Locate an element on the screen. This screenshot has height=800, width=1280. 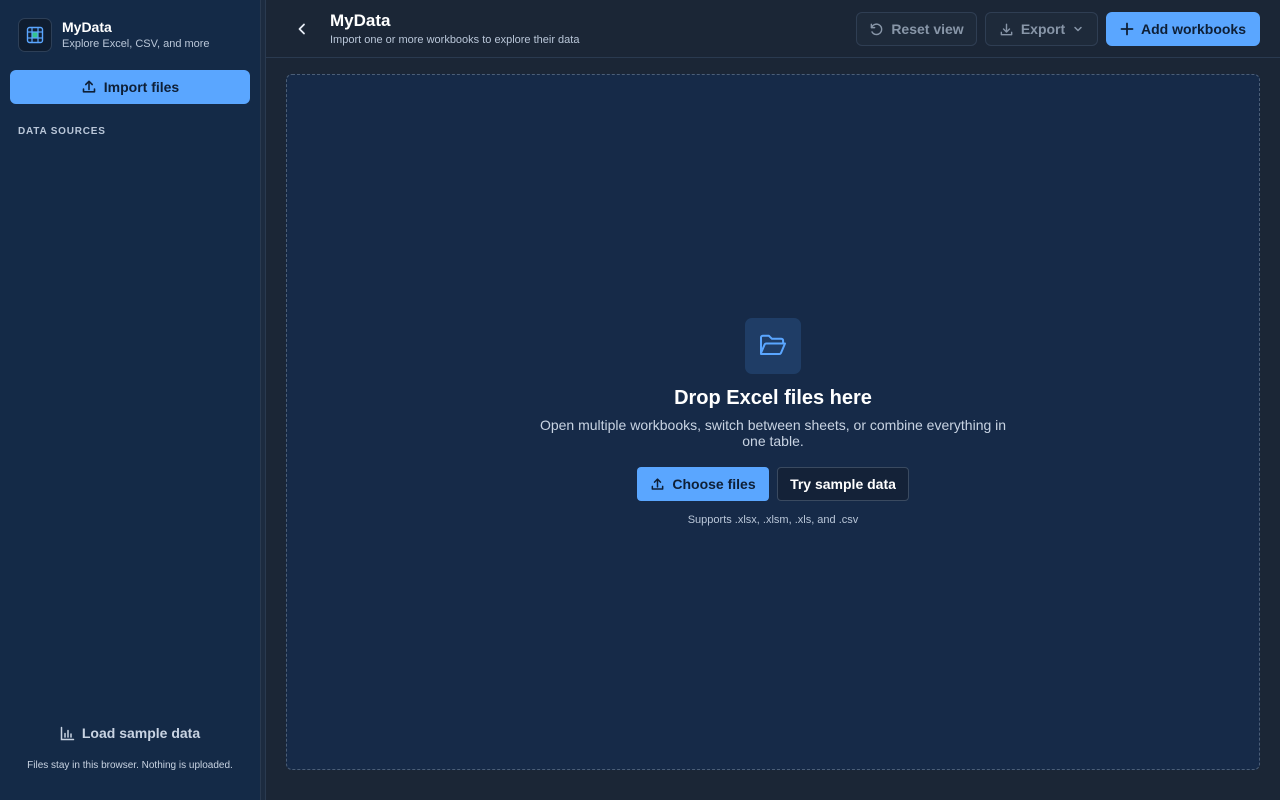
bar-chart-icon is located at coordinates (67, 733).